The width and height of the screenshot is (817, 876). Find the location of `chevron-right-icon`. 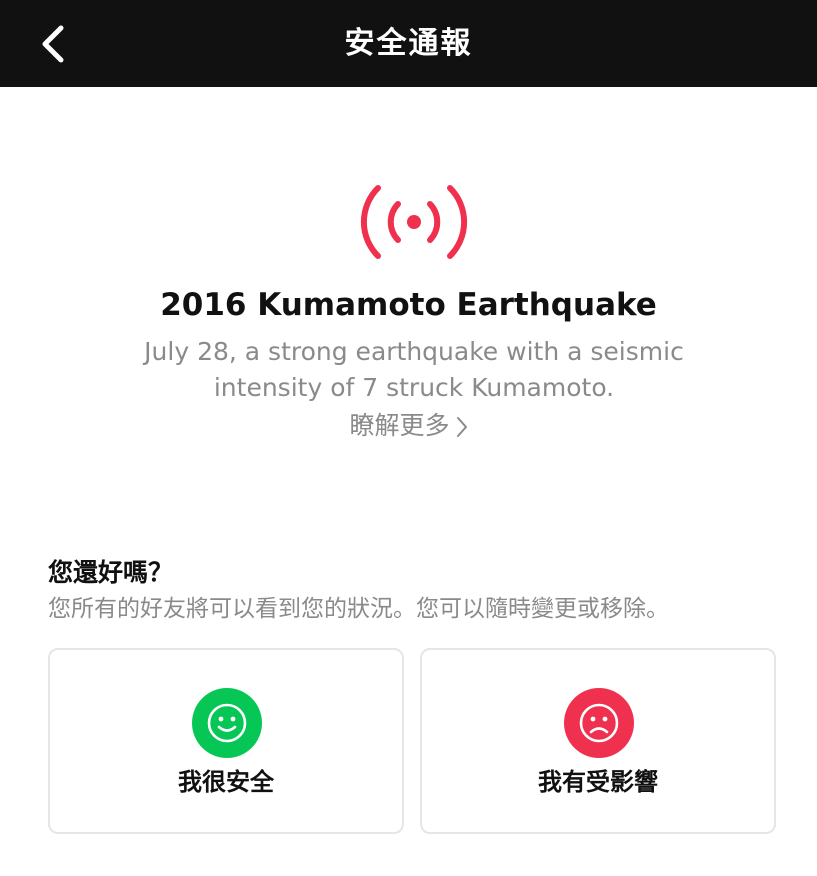

chevron-right-icon is located at coordinates (461, 427).